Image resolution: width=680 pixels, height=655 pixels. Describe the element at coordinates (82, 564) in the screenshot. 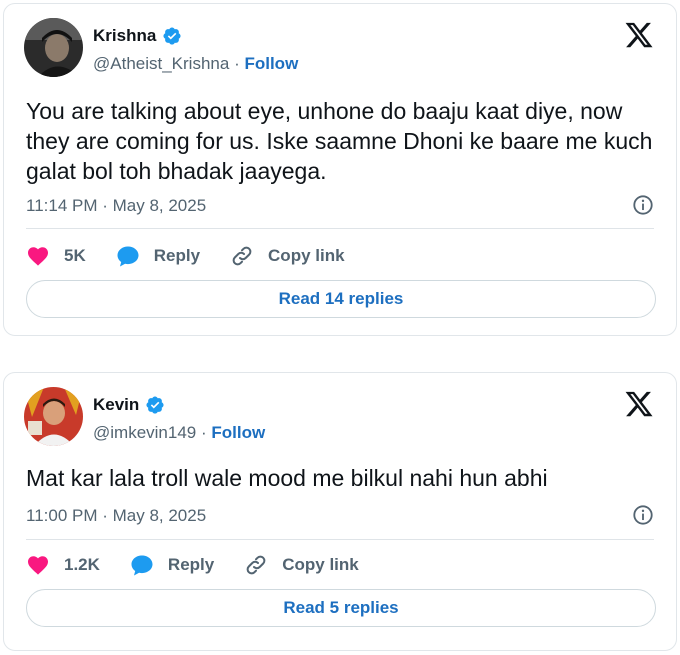

I see `like-count: 1.2K` at that location.